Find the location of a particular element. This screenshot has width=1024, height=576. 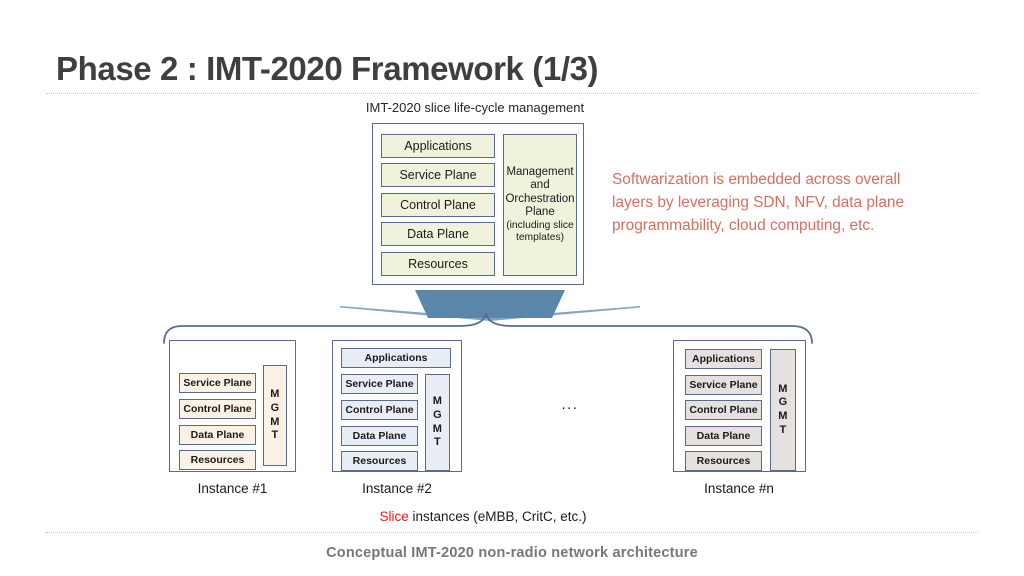

mgmt-line-1: Management is located at coordinates (540, 171).